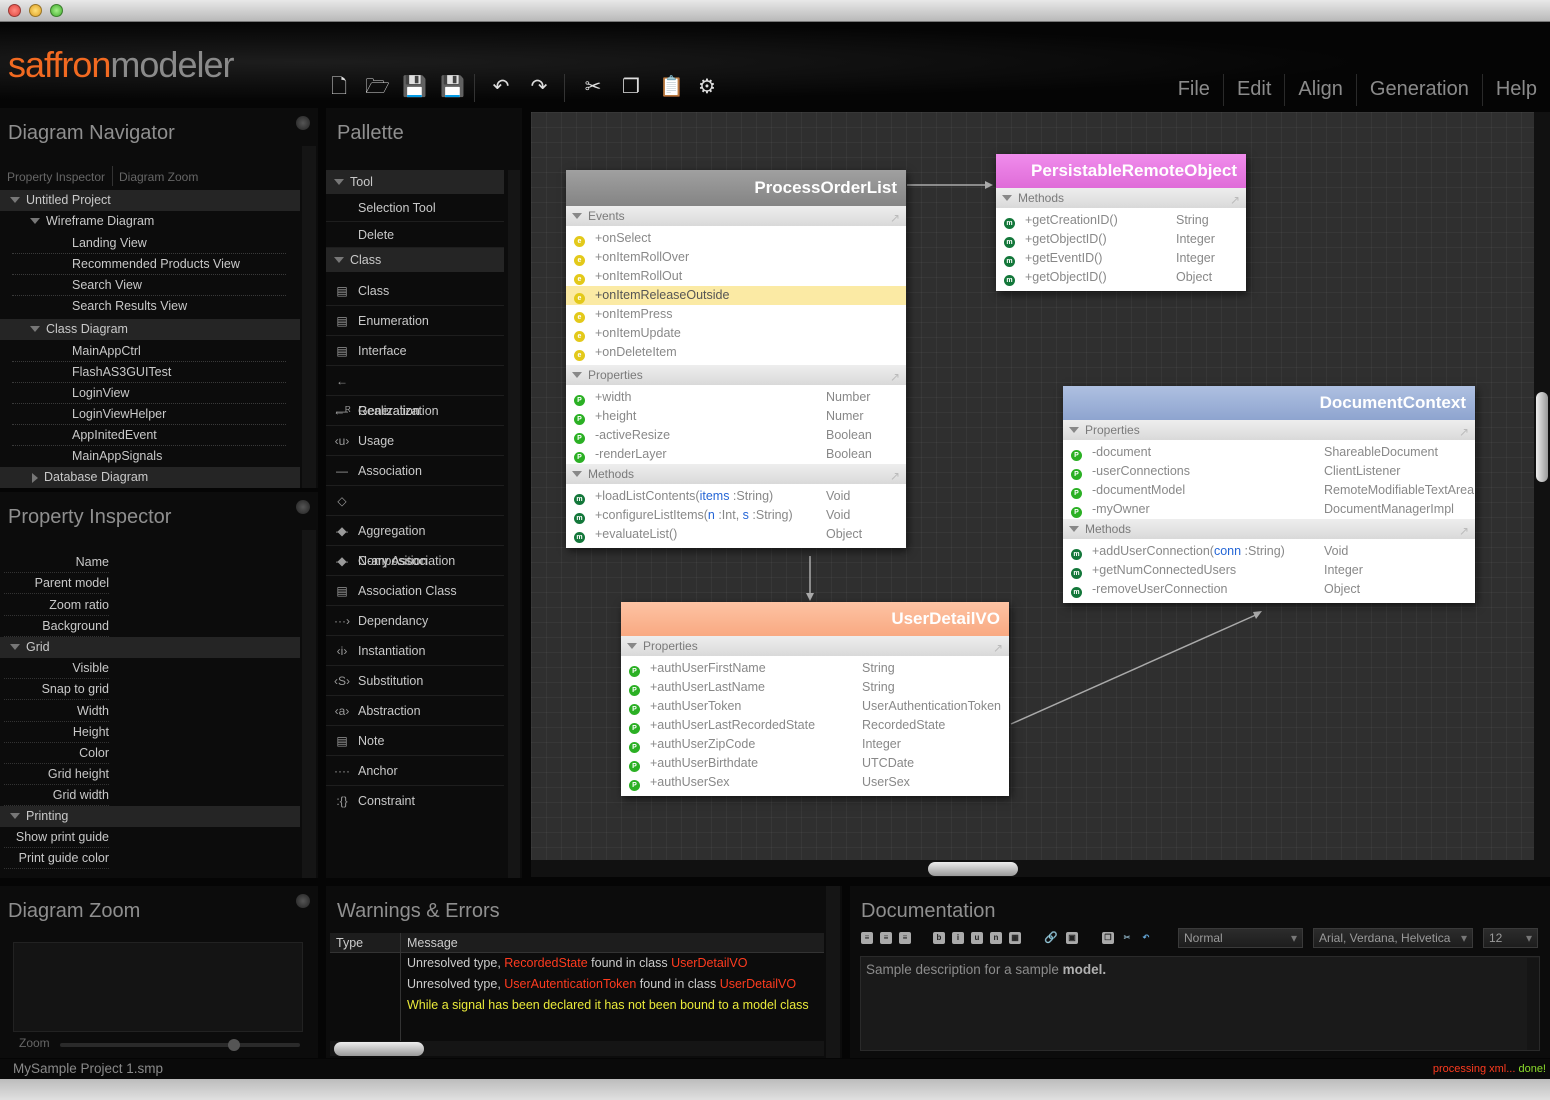  What do you see at coordinates (1319, 90) in the screenshot?
I see `menu-align: Align` at bounding box center [1319, 90].